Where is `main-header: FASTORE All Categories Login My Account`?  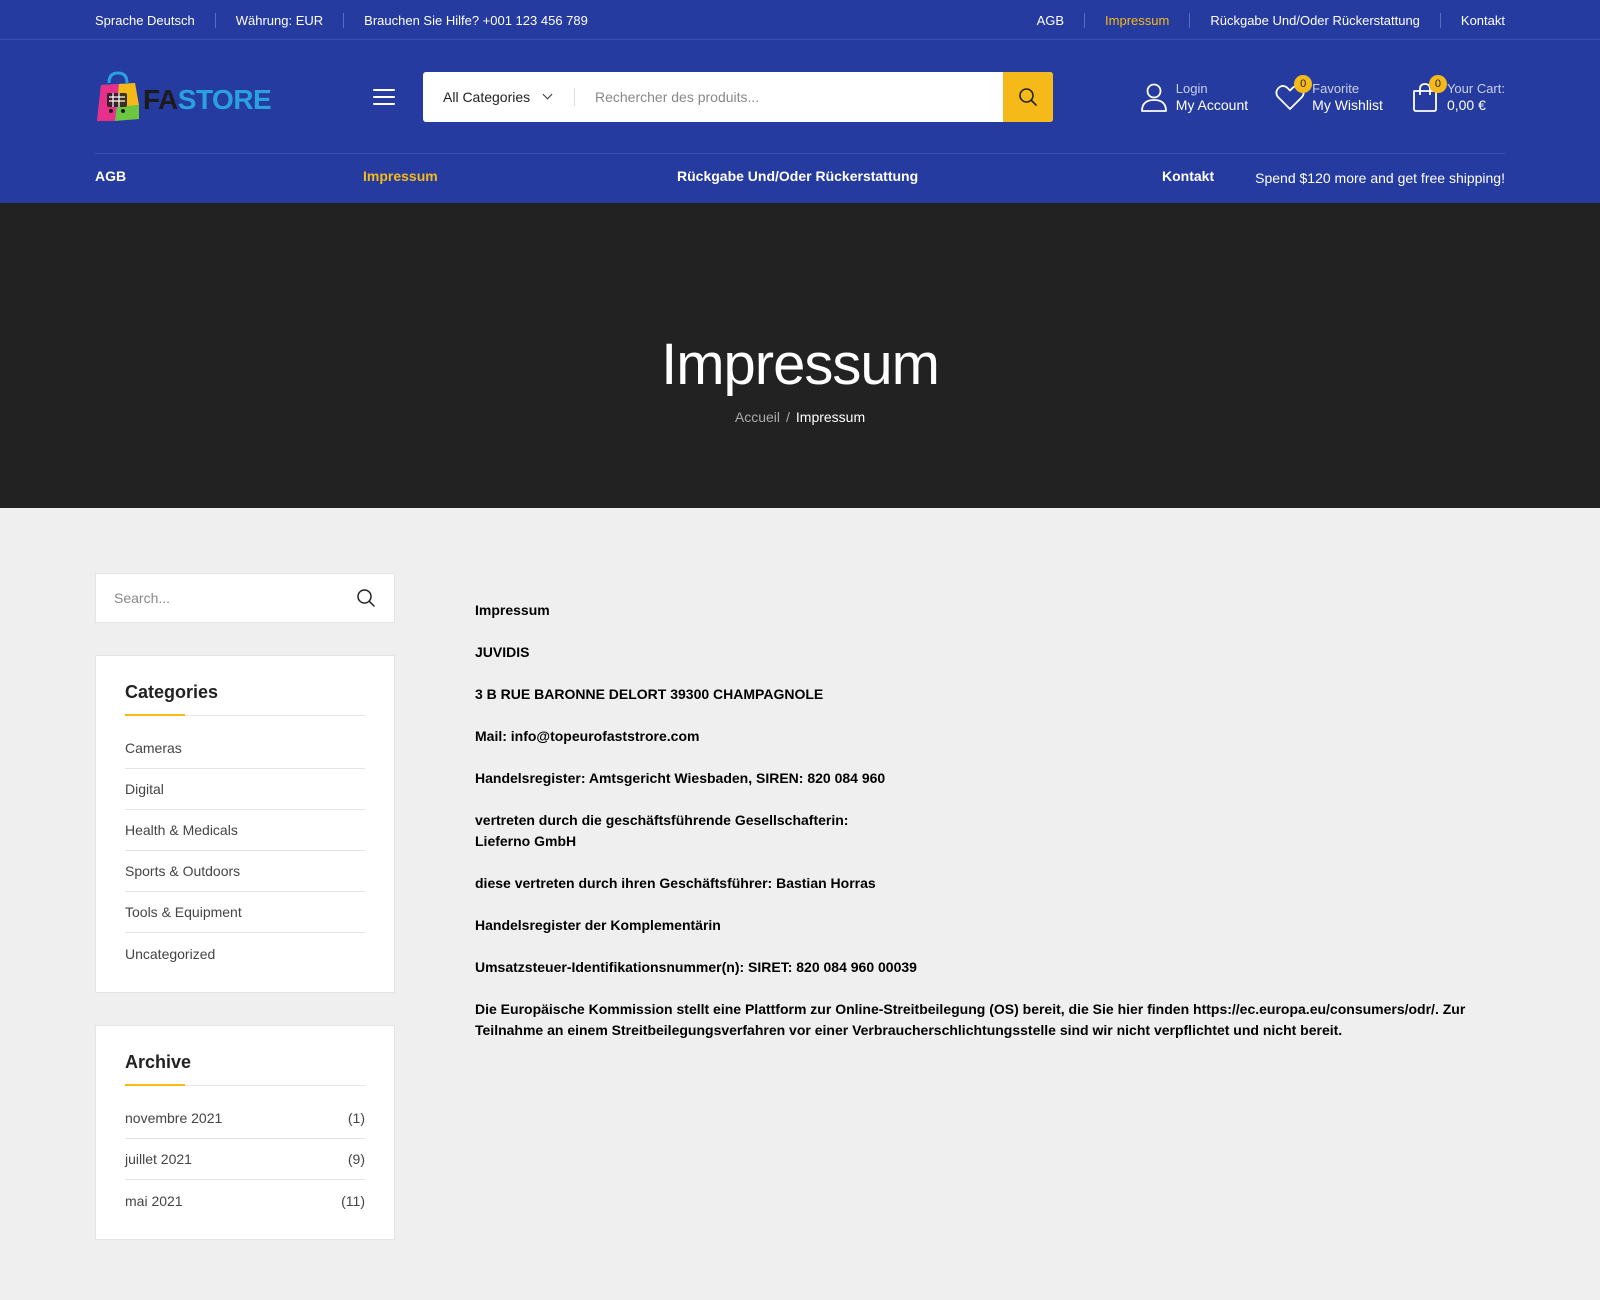
main-header: FASTORE All Categories Login My Account is located at coordinates (800, 96).